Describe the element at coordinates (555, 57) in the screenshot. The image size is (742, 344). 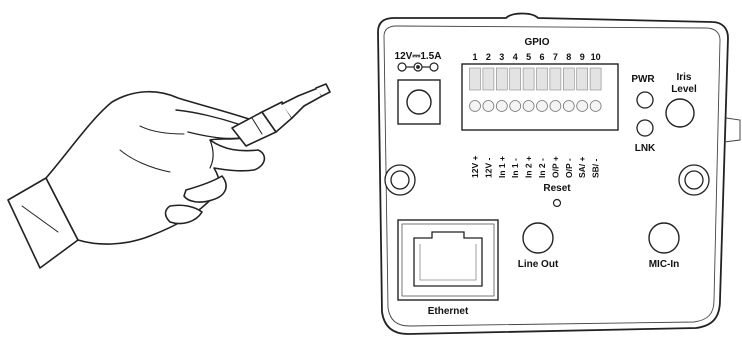
I see `gpio-pin-number: 7` at that location.